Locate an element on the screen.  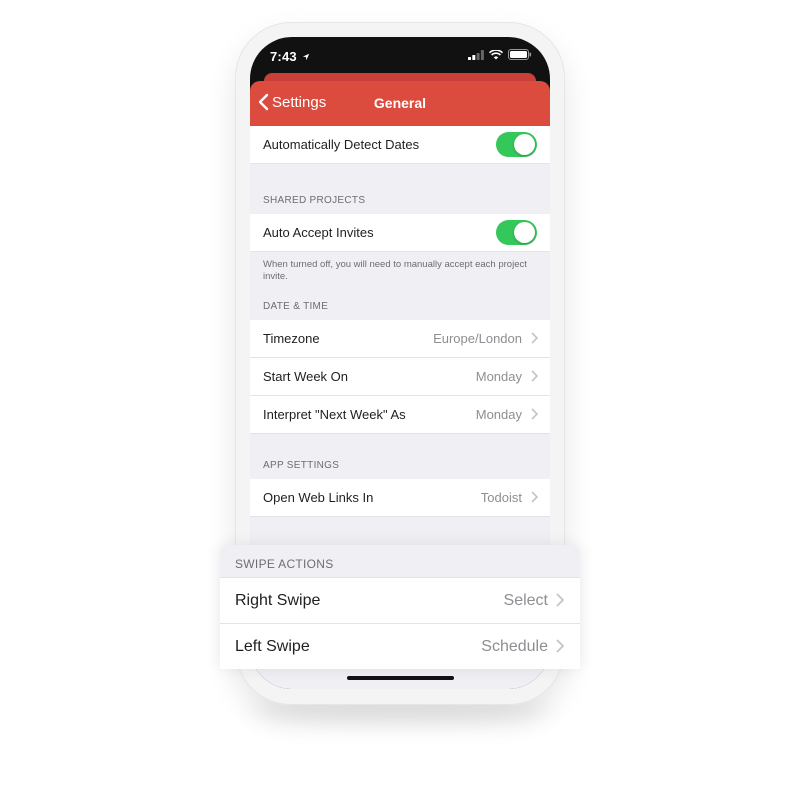
section-header-swipe-actions: SWIPE ACTIONS is located at coordinates (284, 564).